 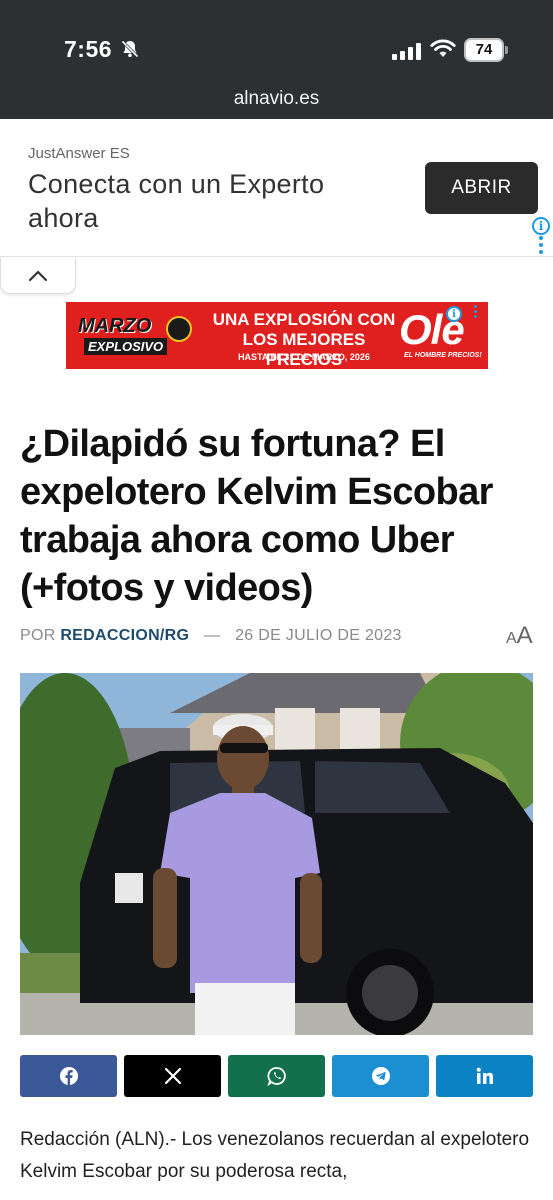 What do you see at coordinates (318, 635) in the screenshot?
I see `article-date: 26 DE JULIO DE 2023` at bounding box center [318, 635].